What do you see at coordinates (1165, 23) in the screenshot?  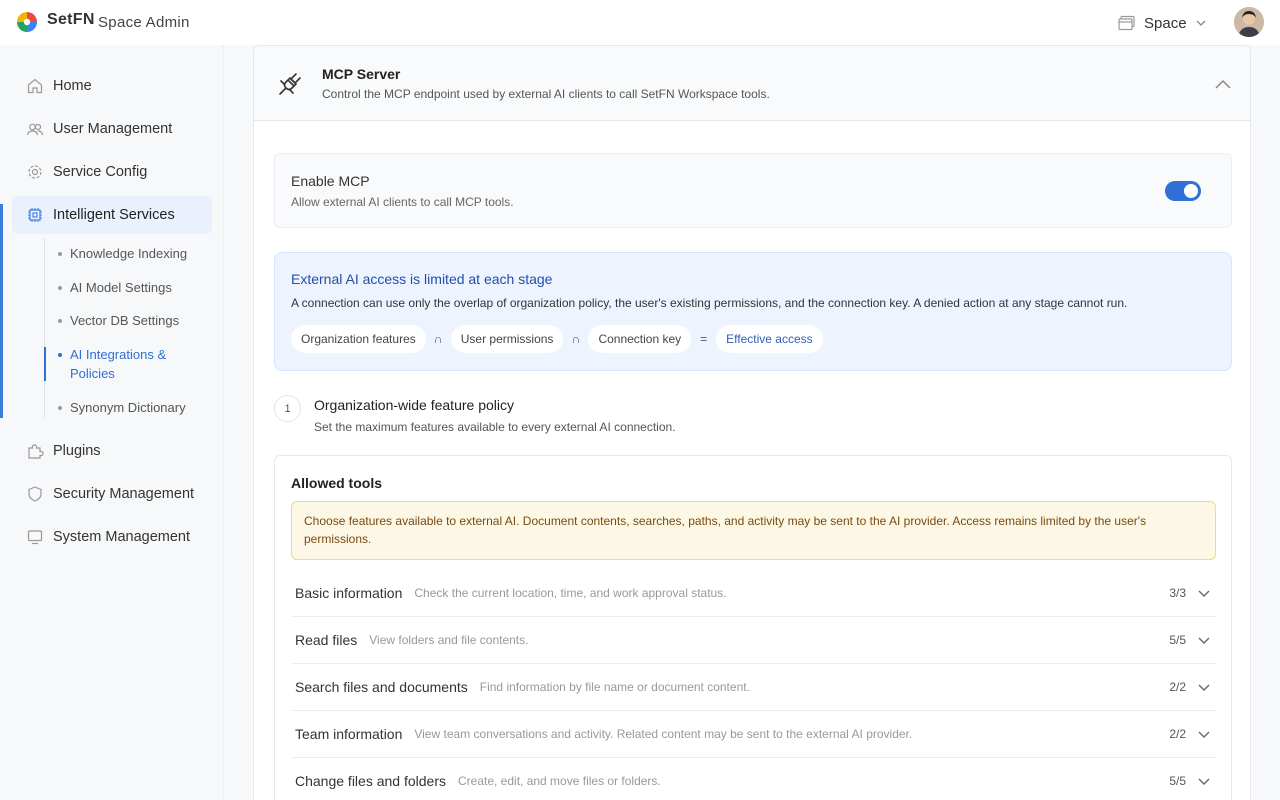 I see `space-label: Space` at bounding box center [1165, 23].